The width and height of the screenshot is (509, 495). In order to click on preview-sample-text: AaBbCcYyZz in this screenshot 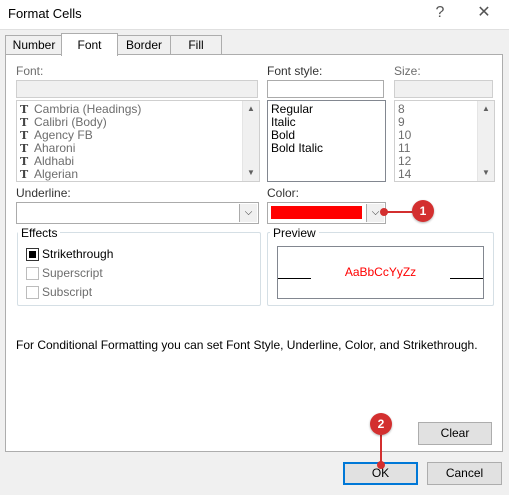, I will do `click(380, 272)`.